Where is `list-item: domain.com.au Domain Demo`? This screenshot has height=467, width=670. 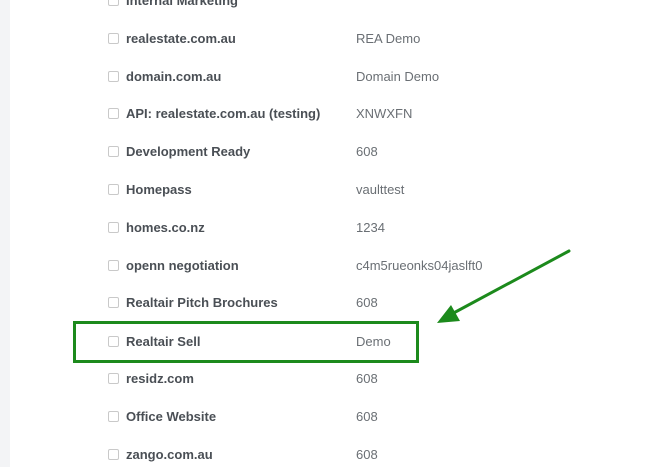
list-item: domain.com.au Domain Demo is located at coordinates (335, 78).